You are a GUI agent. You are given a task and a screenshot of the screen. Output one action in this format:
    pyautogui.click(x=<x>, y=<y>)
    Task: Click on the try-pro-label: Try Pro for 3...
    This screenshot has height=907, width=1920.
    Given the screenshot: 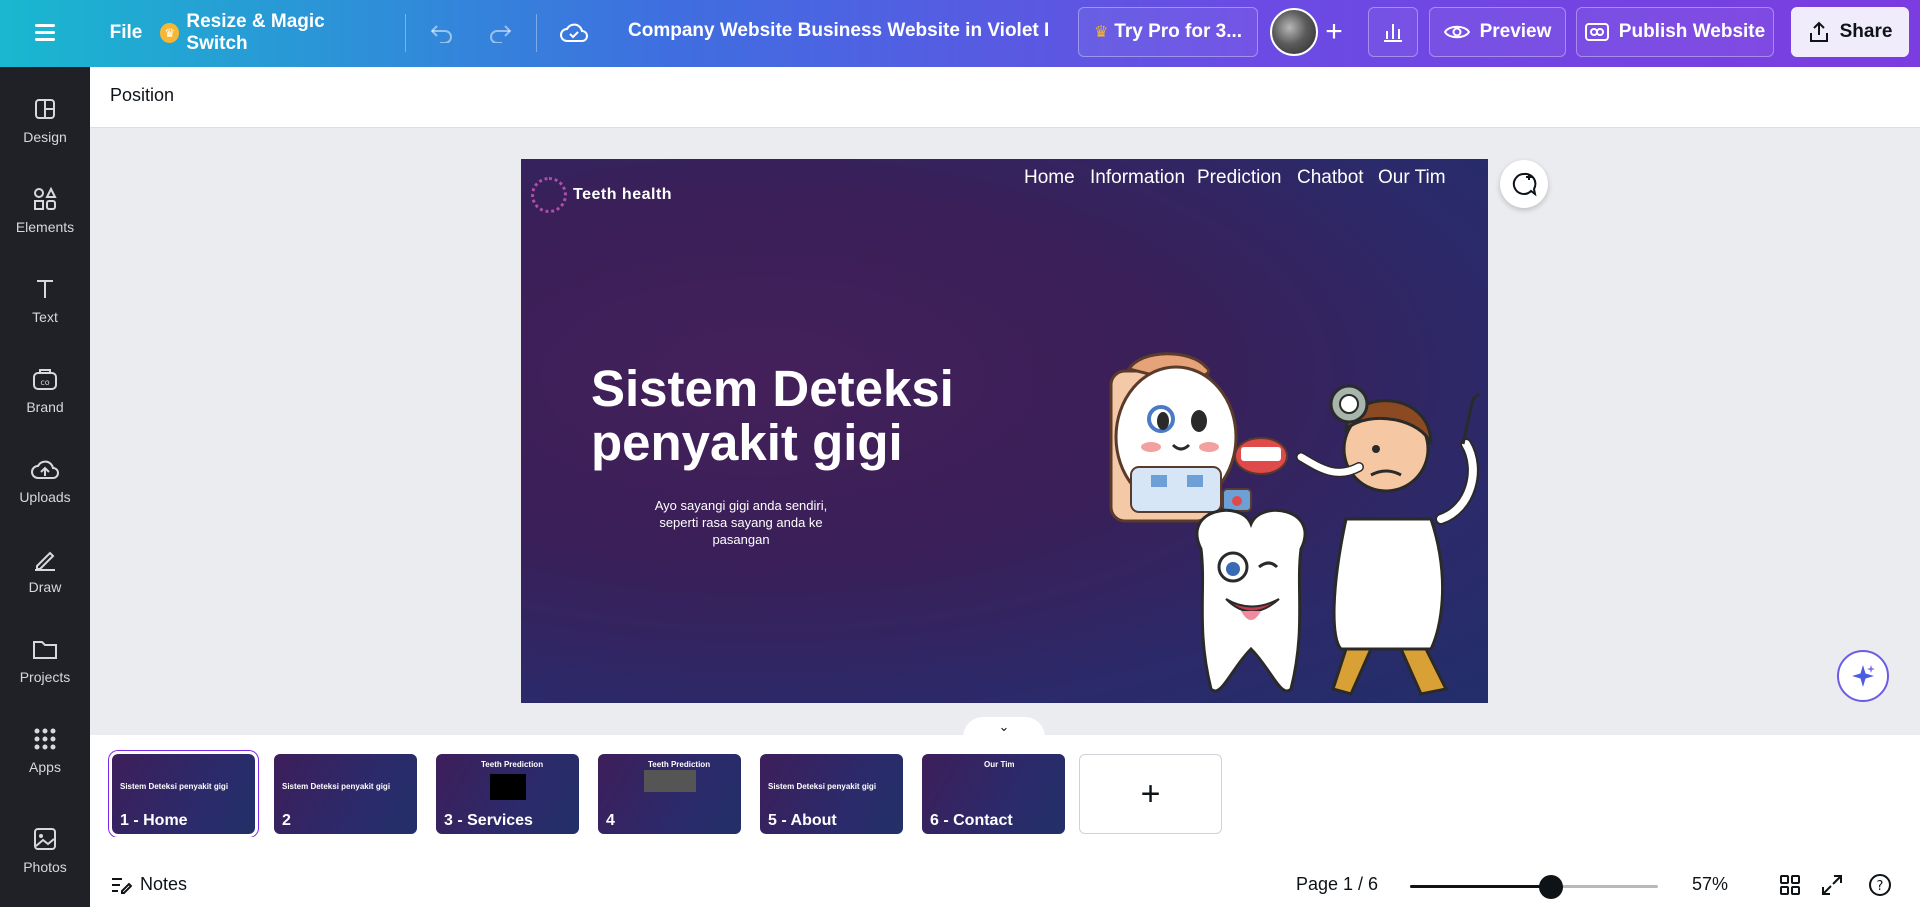 What is the action you would take?
    pyautogui.click(x=1178, y=31)
    